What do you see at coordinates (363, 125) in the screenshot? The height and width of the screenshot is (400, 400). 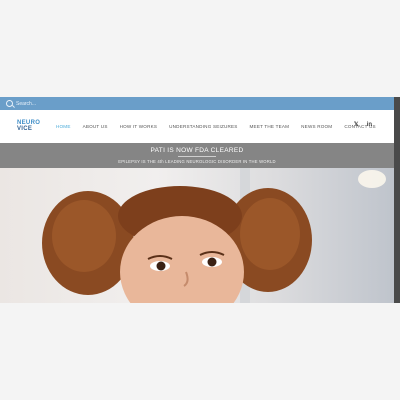 I see `social-links: 𝕏 in` at bounding box center [363, 125].